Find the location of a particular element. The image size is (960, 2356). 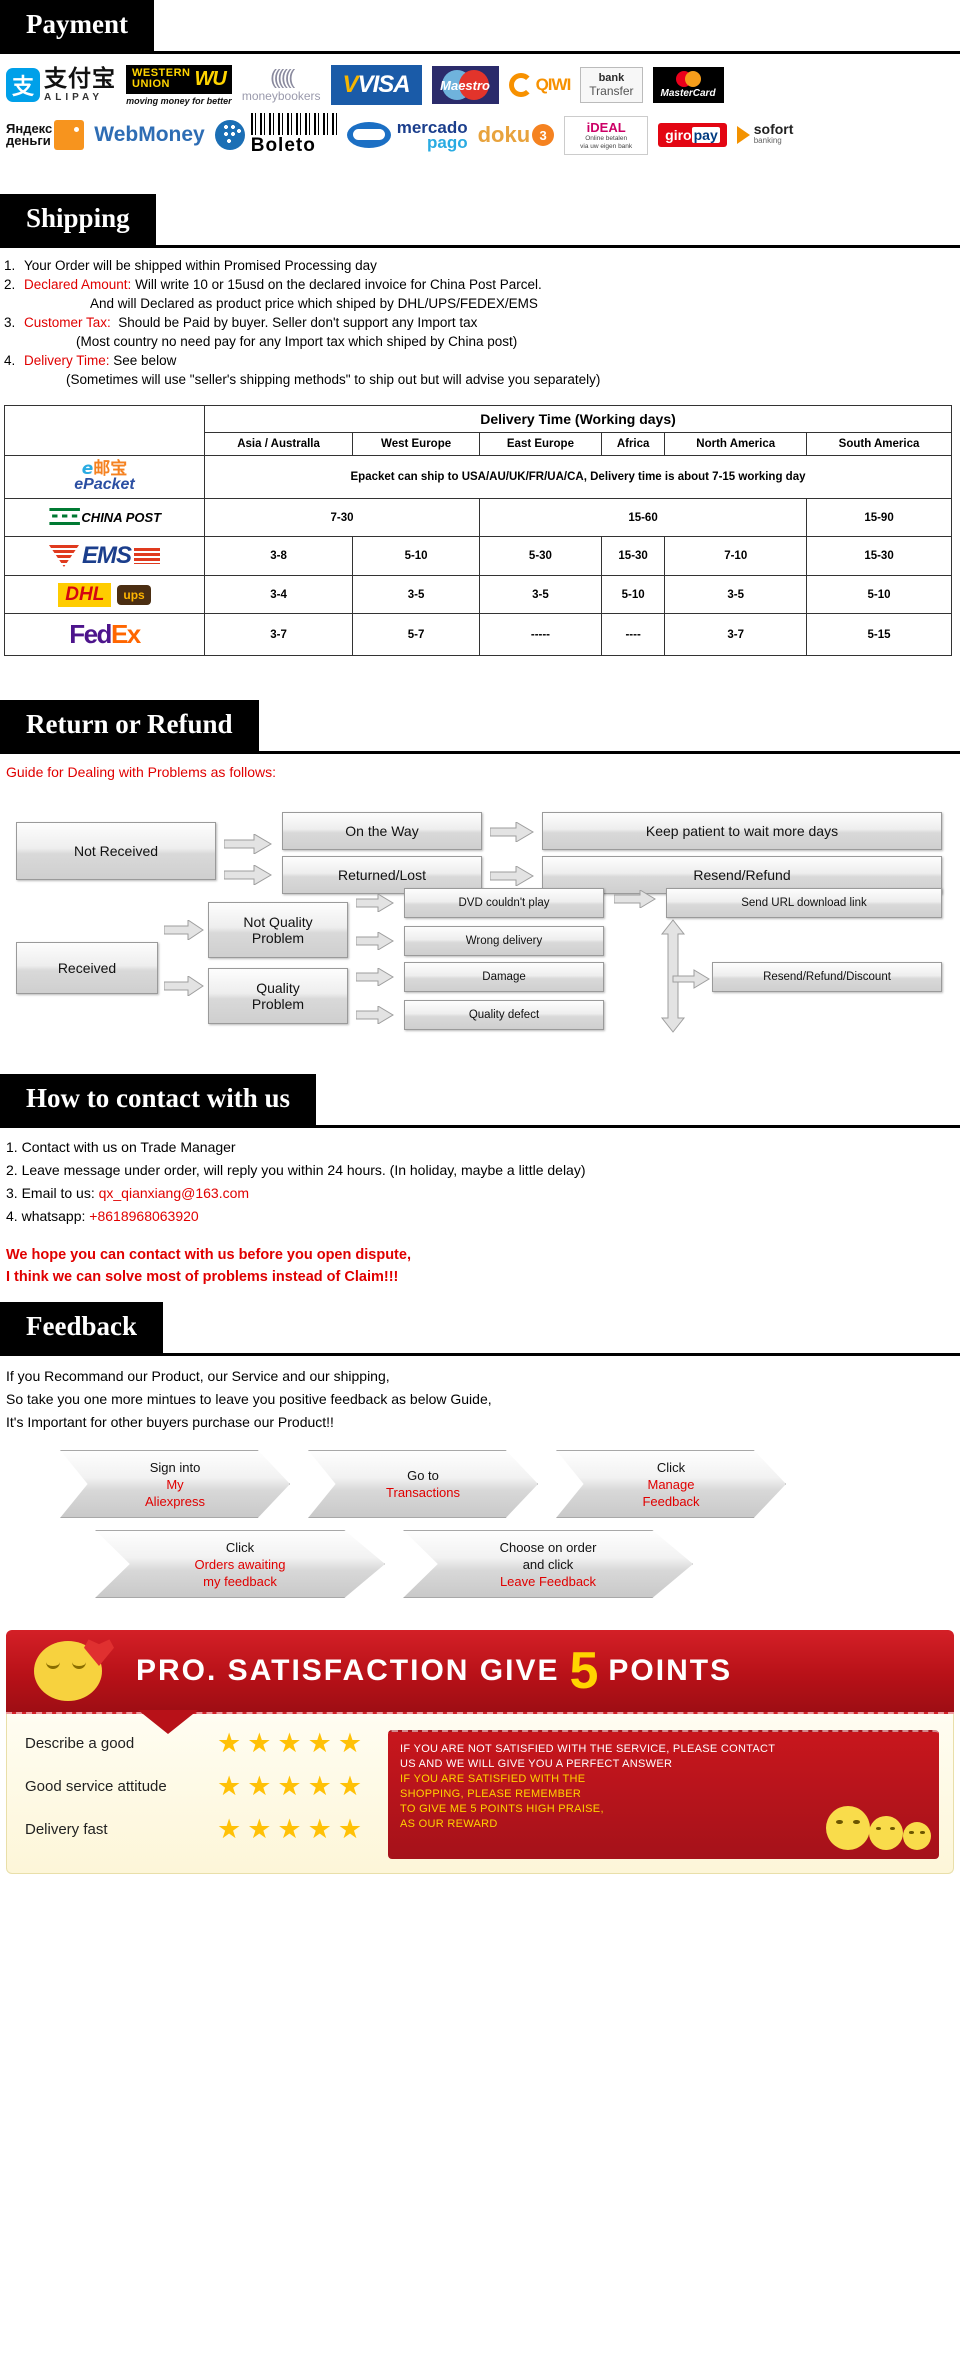

giropay-icon: giro pay is located at coordinates (692, 135).